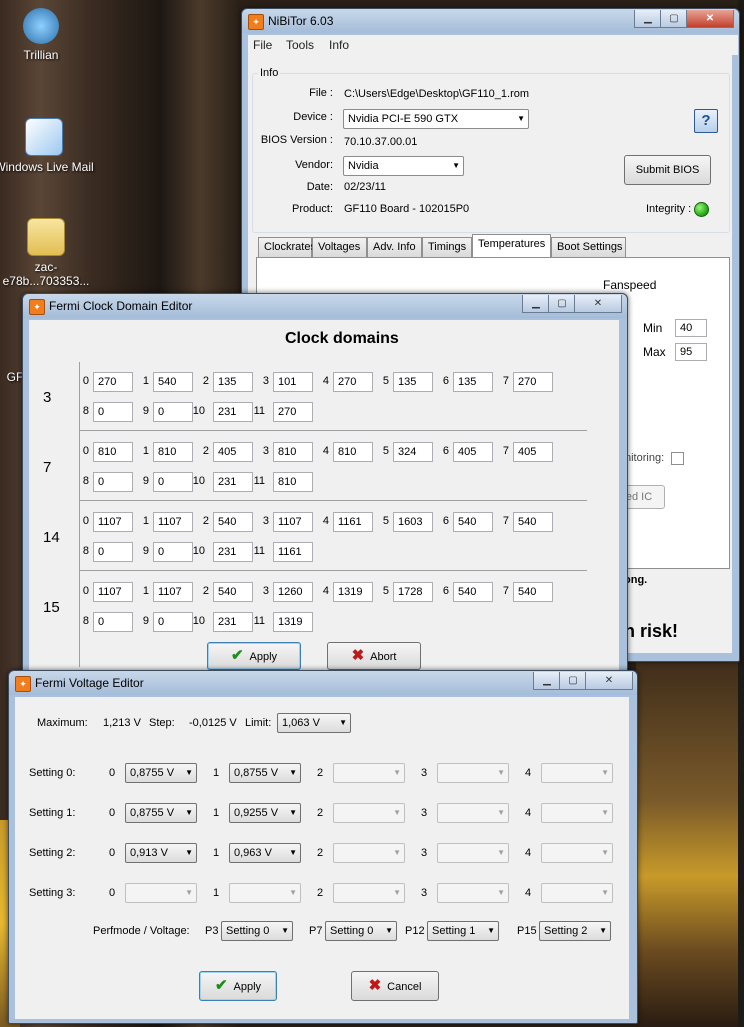  I want to click on perfmode-select: Setting 1 ▼, so click(463, 931).